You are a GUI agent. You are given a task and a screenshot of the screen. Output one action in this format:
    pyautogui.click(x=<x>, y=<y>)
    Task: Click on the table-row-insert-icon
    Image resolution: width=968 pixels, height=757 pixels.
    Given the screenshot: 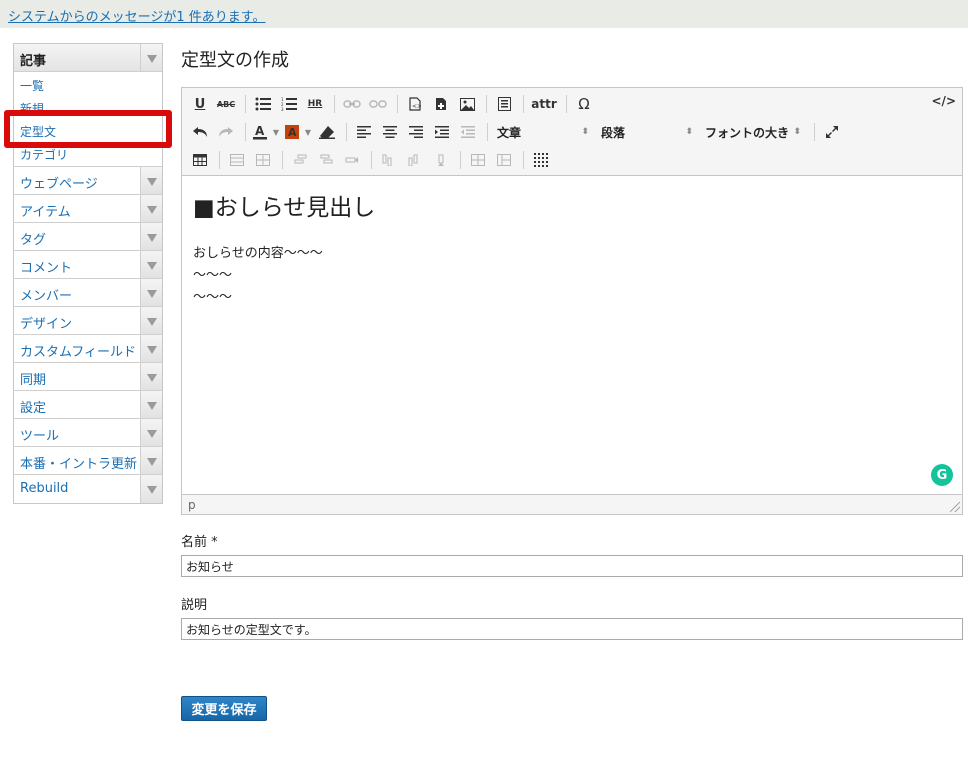 What is the action you would take?
    pyautogui.click(x=237, y=160)
    